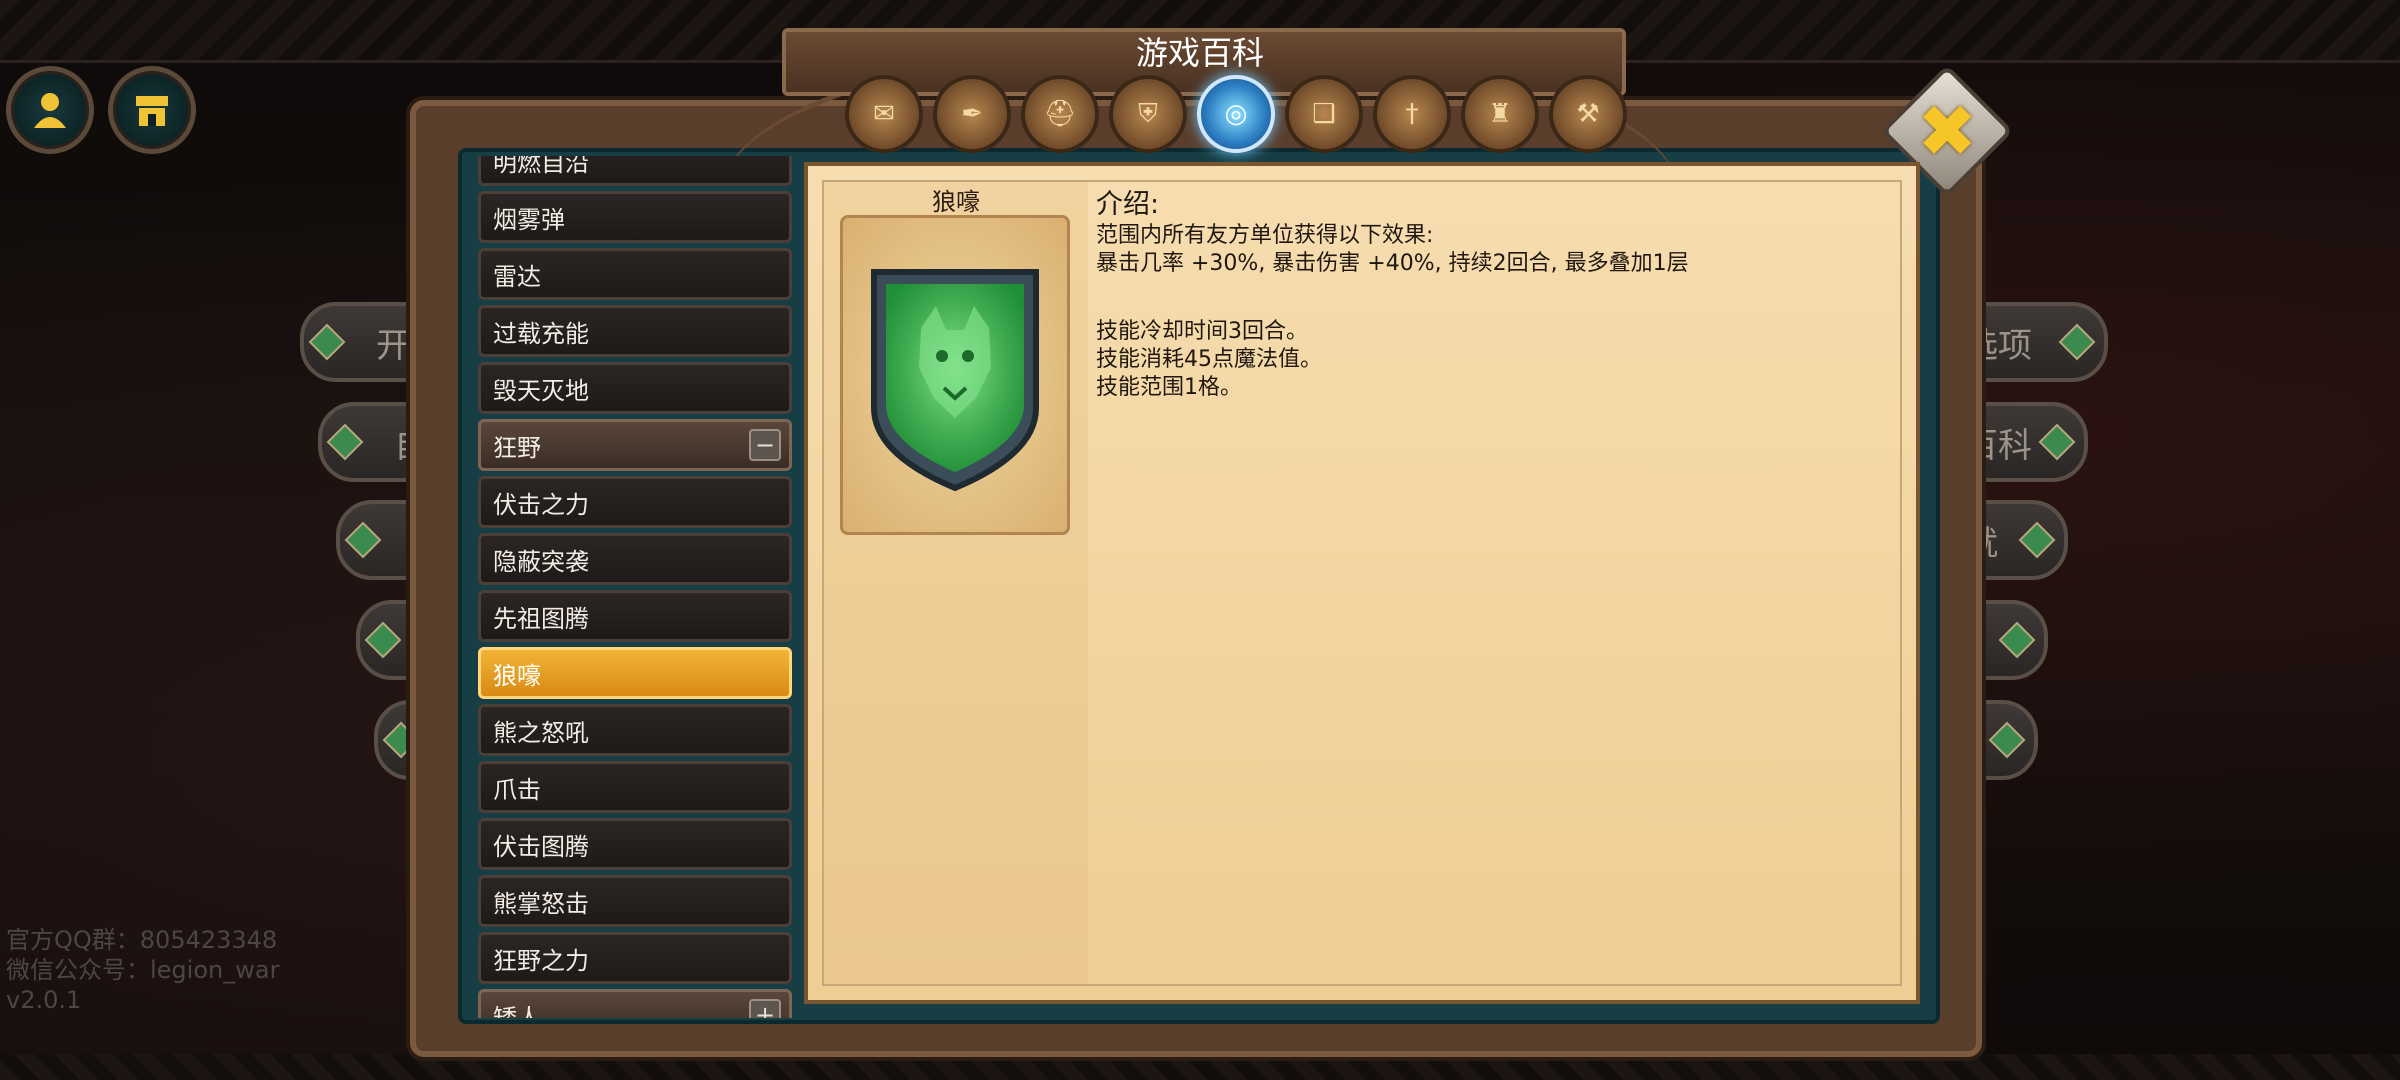 This screenshot has height=1080, width=2400. I want to click on list-item: 熊之怒吼, so click(635, 730).